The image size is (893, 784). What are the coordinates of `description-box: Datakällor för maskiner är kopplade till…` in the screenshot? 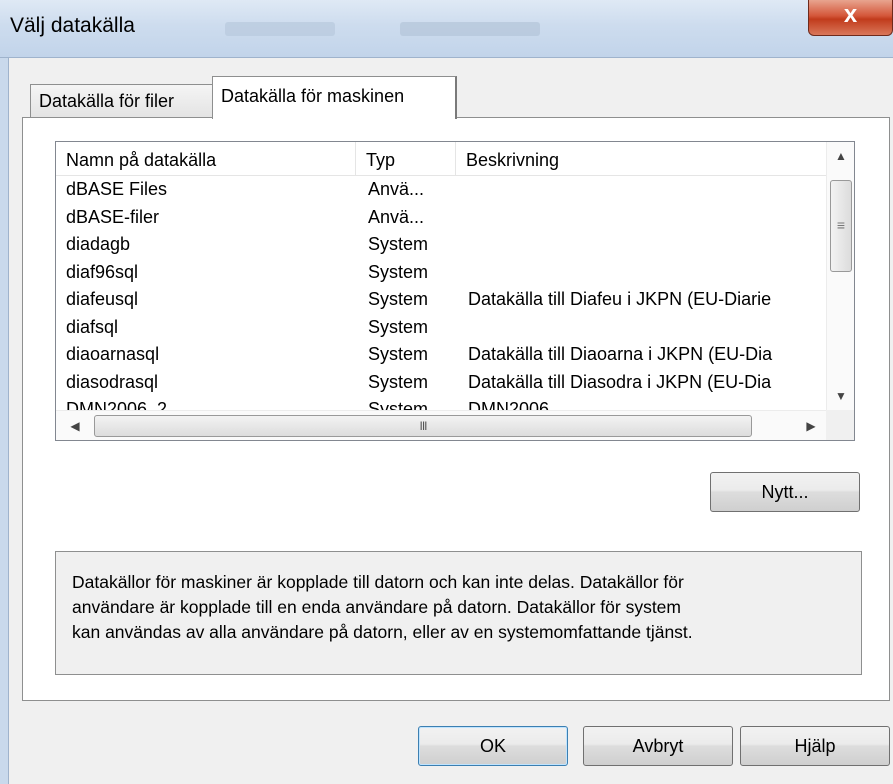 It's located at (458, 613).